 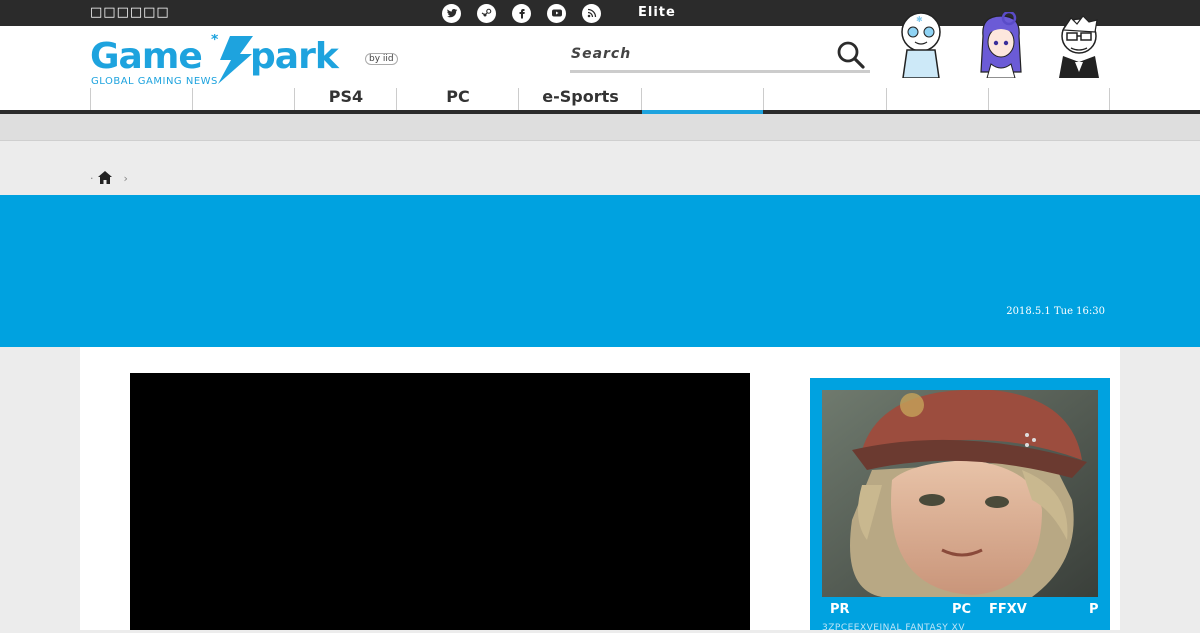 I want to click on elite-label: Elite, so click(x=657, y=12).